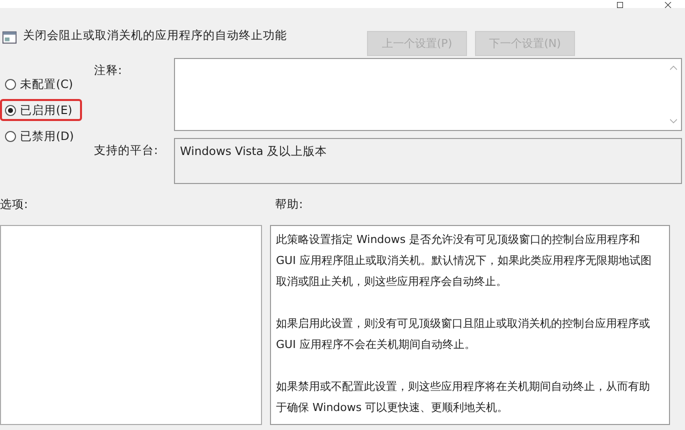 This screenshot has width=685, height=430. I want to click on policy-title: 关闭会阻止或取消关机的应用程序的自动终止功能, so click(155, 35).